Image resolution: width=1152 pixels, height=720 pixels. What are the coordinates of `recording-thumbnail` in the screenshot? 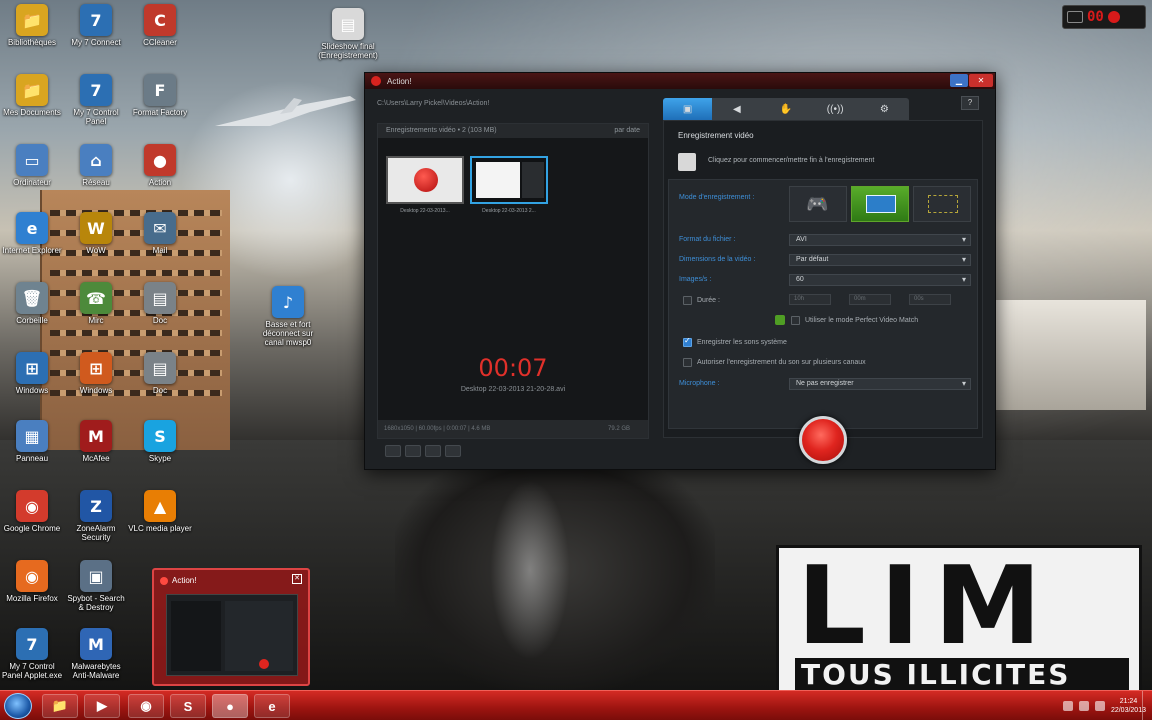 It's located at (425, 180).